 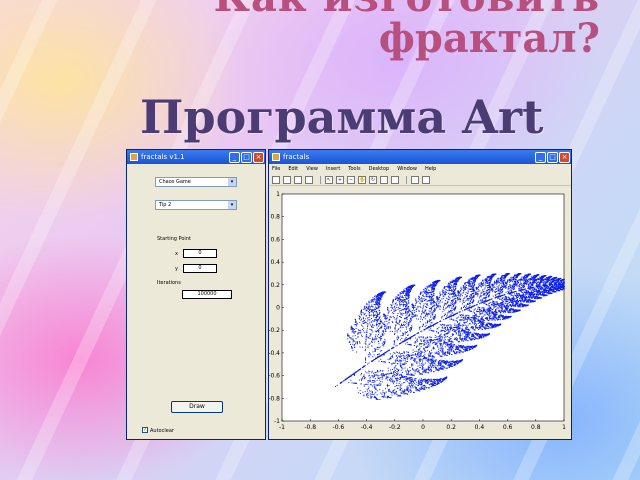 What do you see at coordinates (340, 179) in the screenshot?
I see `zoom-in-icon: +` at bounding box center [340, 179].